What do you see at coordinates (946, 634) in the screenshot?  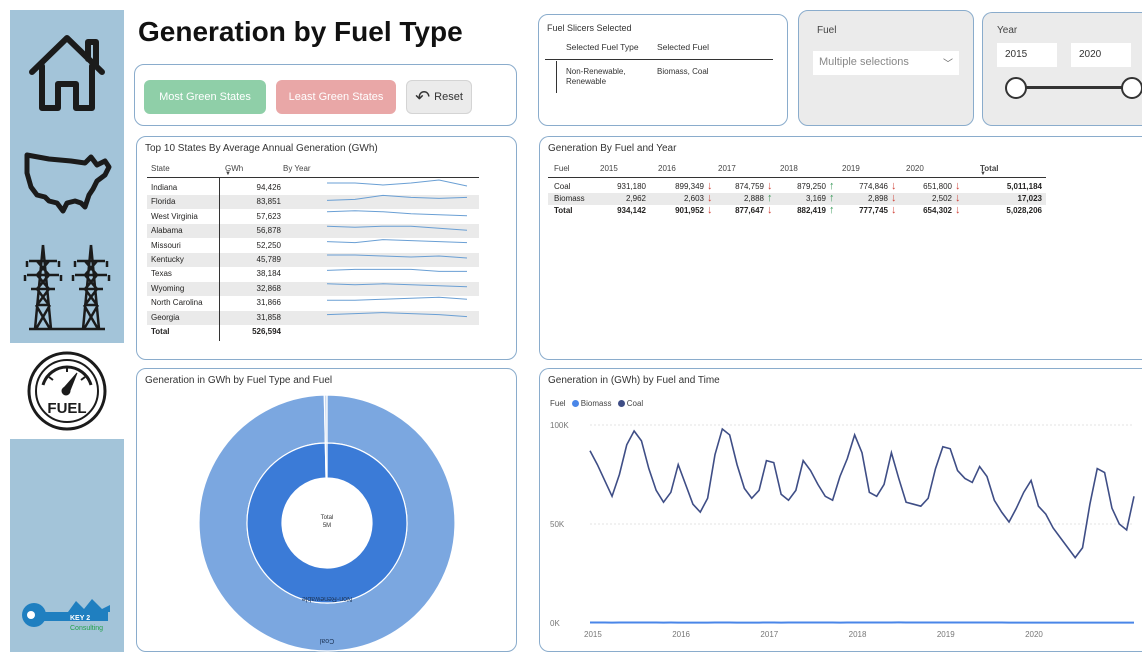 I see `x-tick-label: 2019` at bounding box center [946, 634].